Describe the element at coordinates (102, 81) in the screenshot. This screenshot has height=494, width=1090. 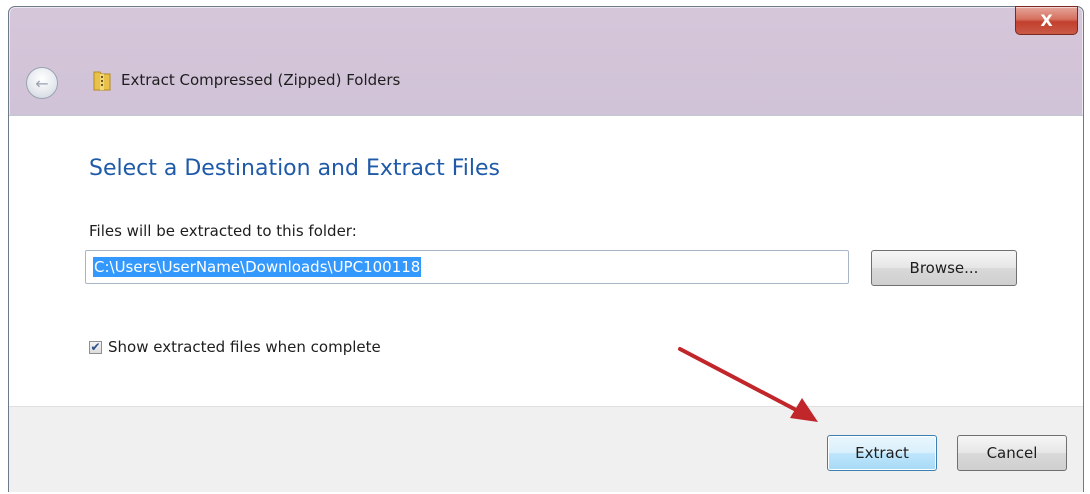
I see `zip-folder-icon` at that location.